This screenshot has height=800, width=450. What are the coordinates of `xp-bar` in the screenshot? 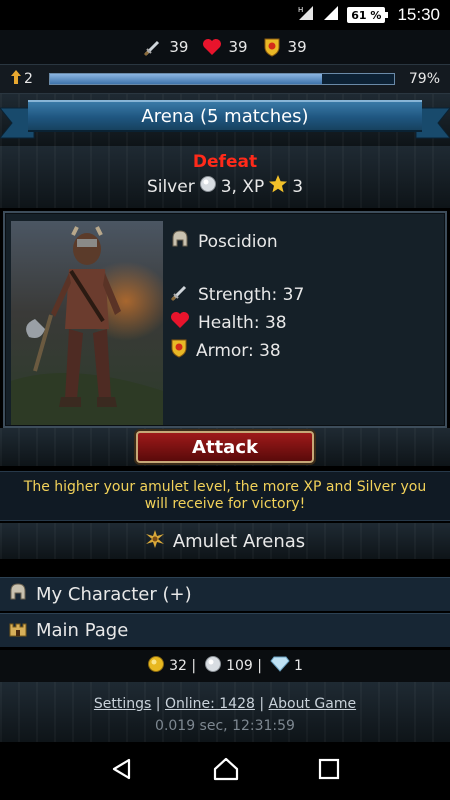 It's located at (221, 79).